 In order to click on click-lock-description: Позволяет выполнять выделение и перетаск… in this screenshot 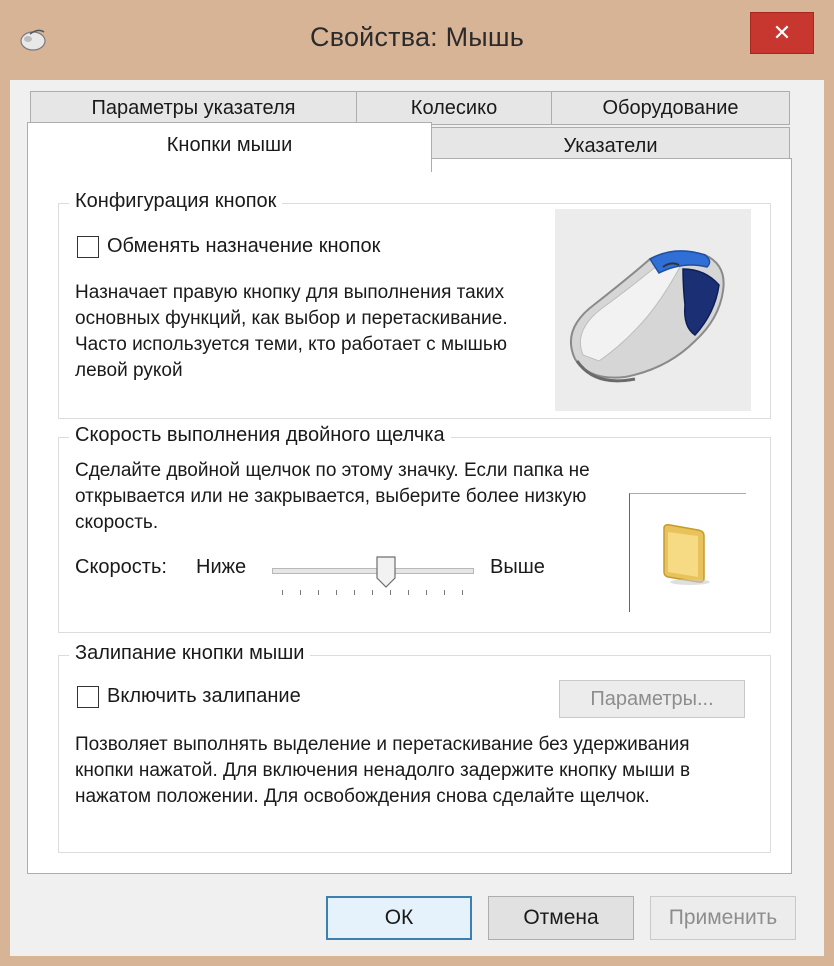, I will do `click(383, 770)`.